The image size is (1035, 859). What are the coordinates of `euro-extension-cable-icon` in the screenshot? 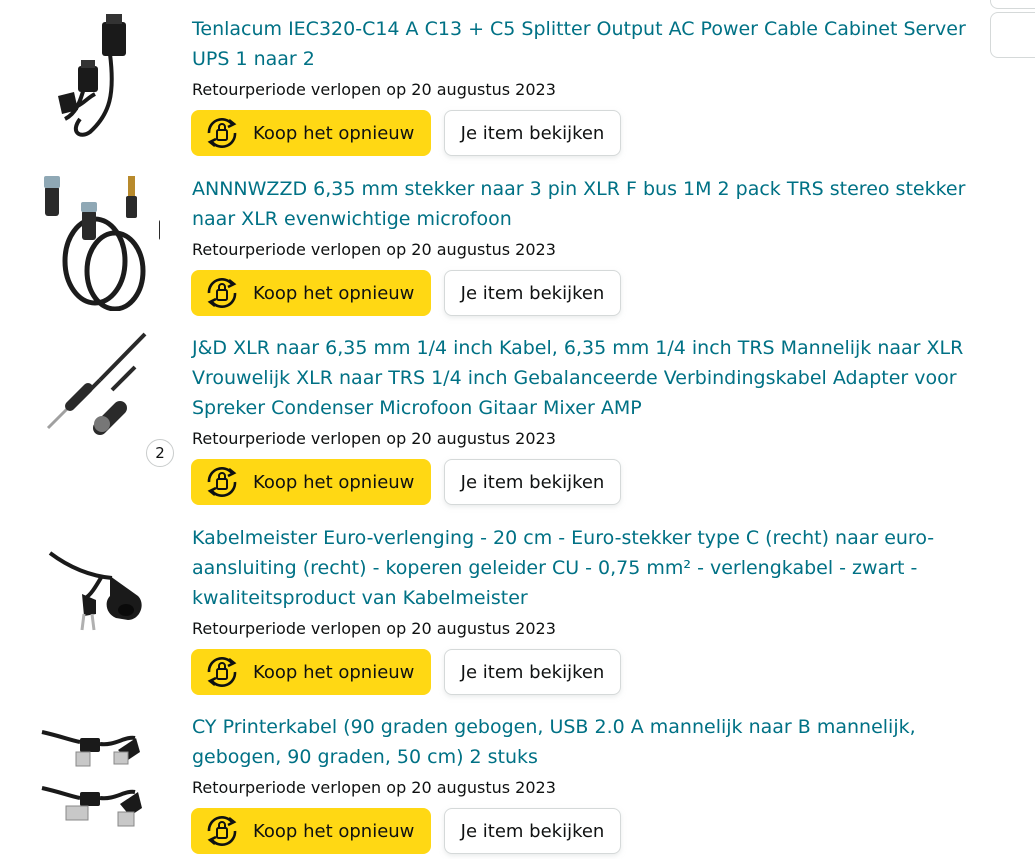 It's located at (95, 591).